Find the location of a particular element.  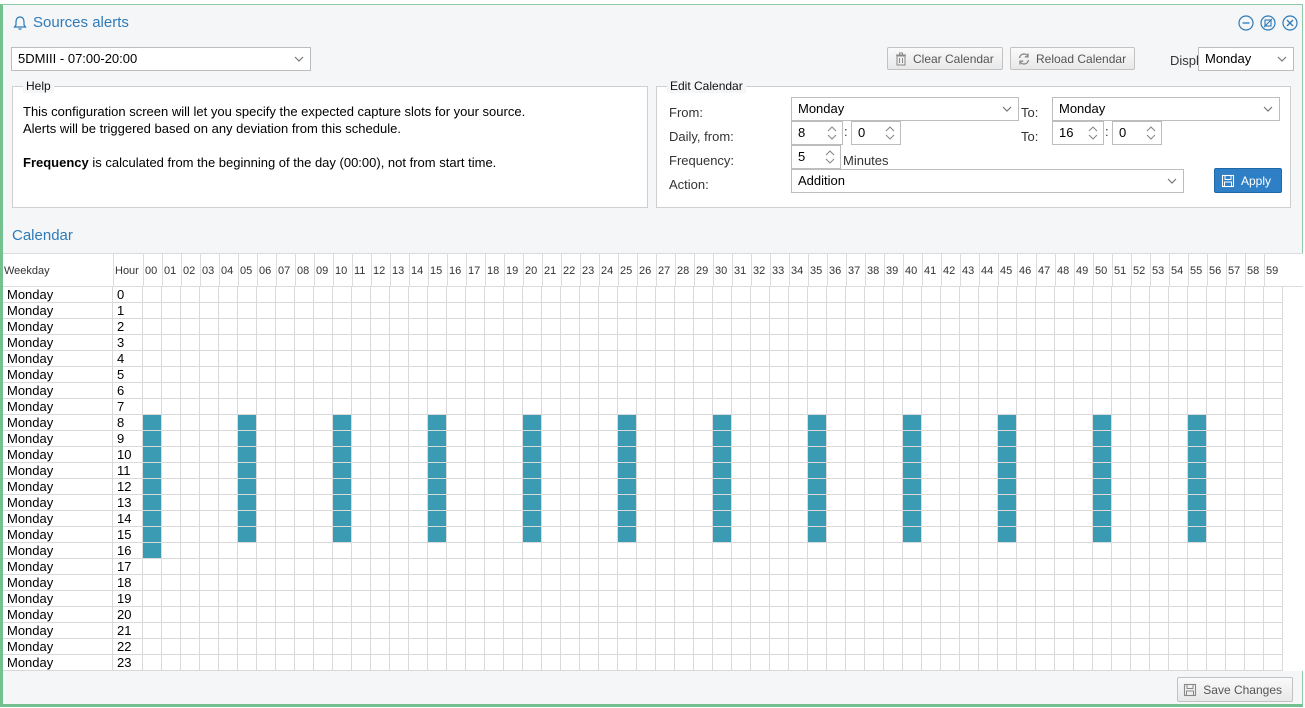

stepper-arrows-icon is located at coordinates (1093, 133).